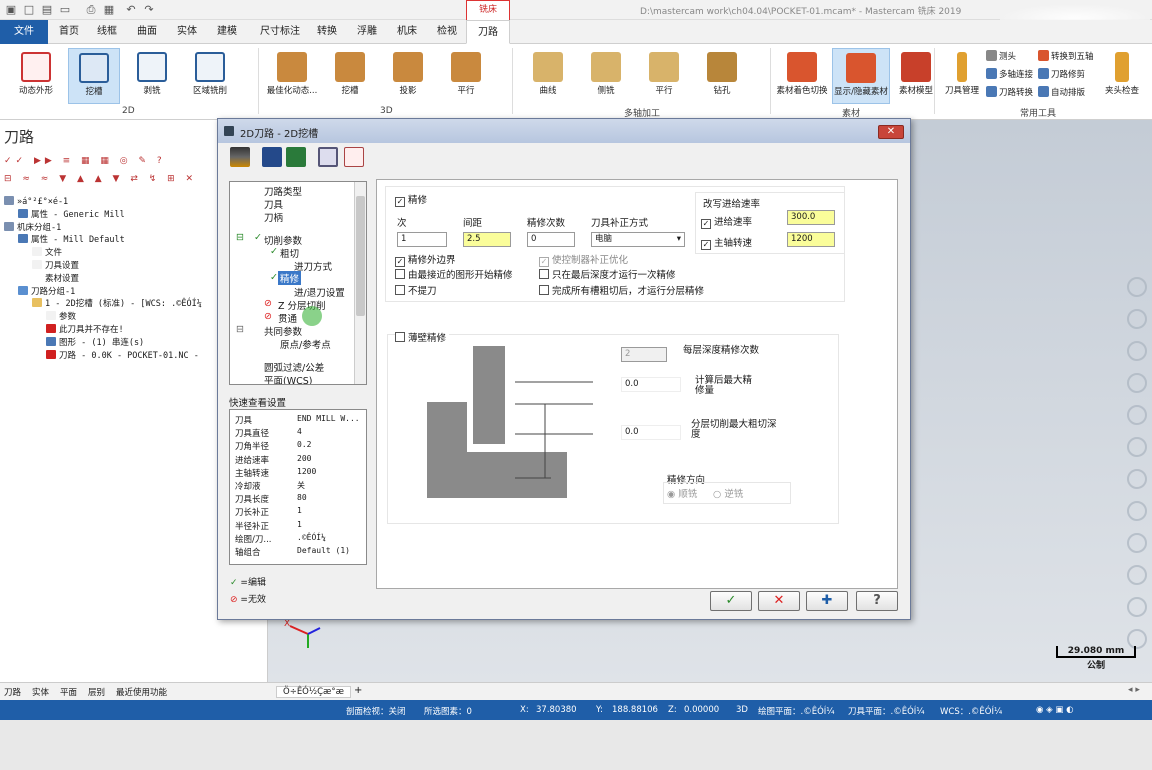 This screenshot has width=1152, height=770. What do you see at coordinates (240, 329) in the screenshot?
I see `expand-icon: ⊟` at bounding box center [240, 329].